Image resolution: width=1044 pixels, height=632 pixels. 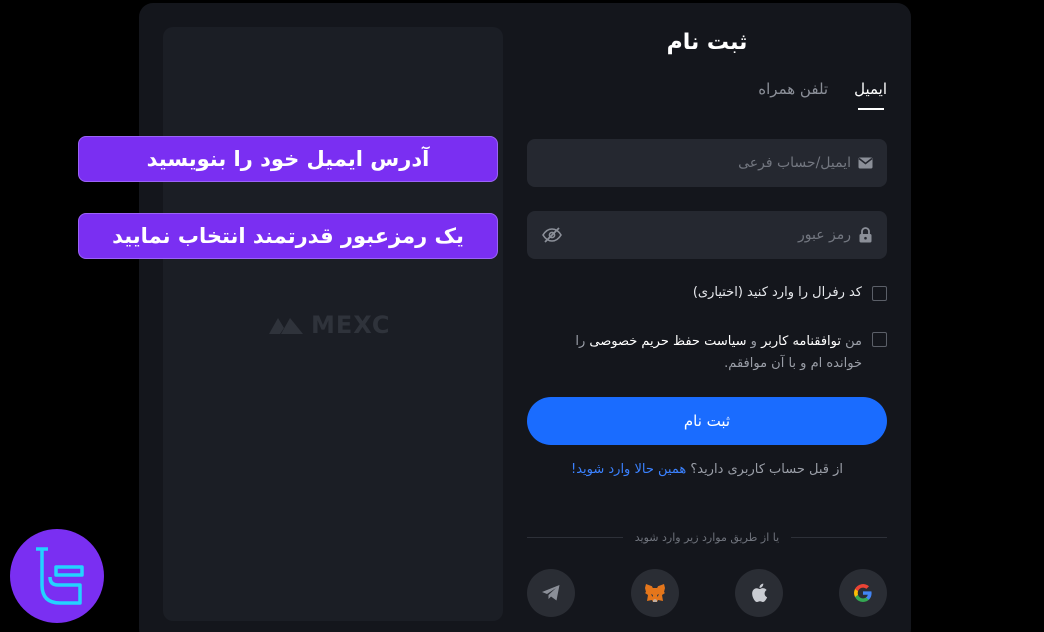 I want to click on telegram-icon, so click(x=551, y=593).